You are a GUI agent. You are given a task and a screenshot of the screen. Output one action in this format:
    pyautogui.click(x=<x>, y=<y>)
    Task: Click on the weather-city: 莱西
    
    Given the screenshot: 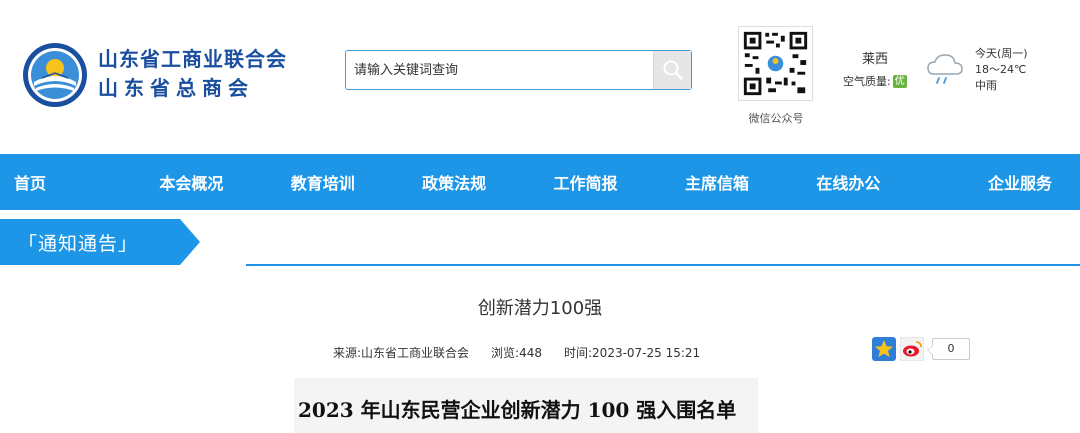 What is the action you would take?
    pyautogui.click(x=875, y=59)
    